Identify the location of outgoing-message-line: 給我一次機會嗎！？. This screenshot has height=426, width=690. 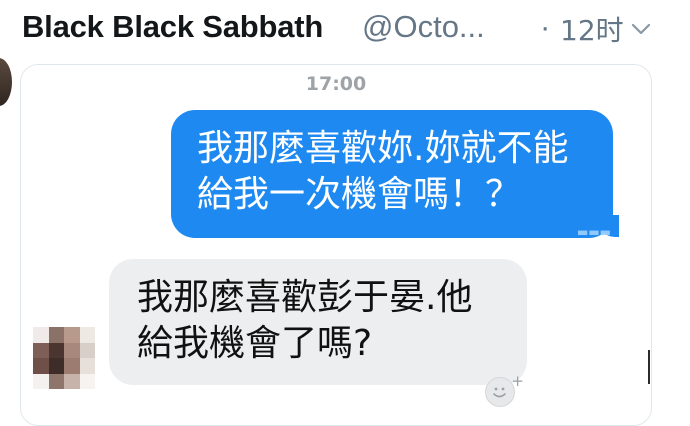
(359, 194).